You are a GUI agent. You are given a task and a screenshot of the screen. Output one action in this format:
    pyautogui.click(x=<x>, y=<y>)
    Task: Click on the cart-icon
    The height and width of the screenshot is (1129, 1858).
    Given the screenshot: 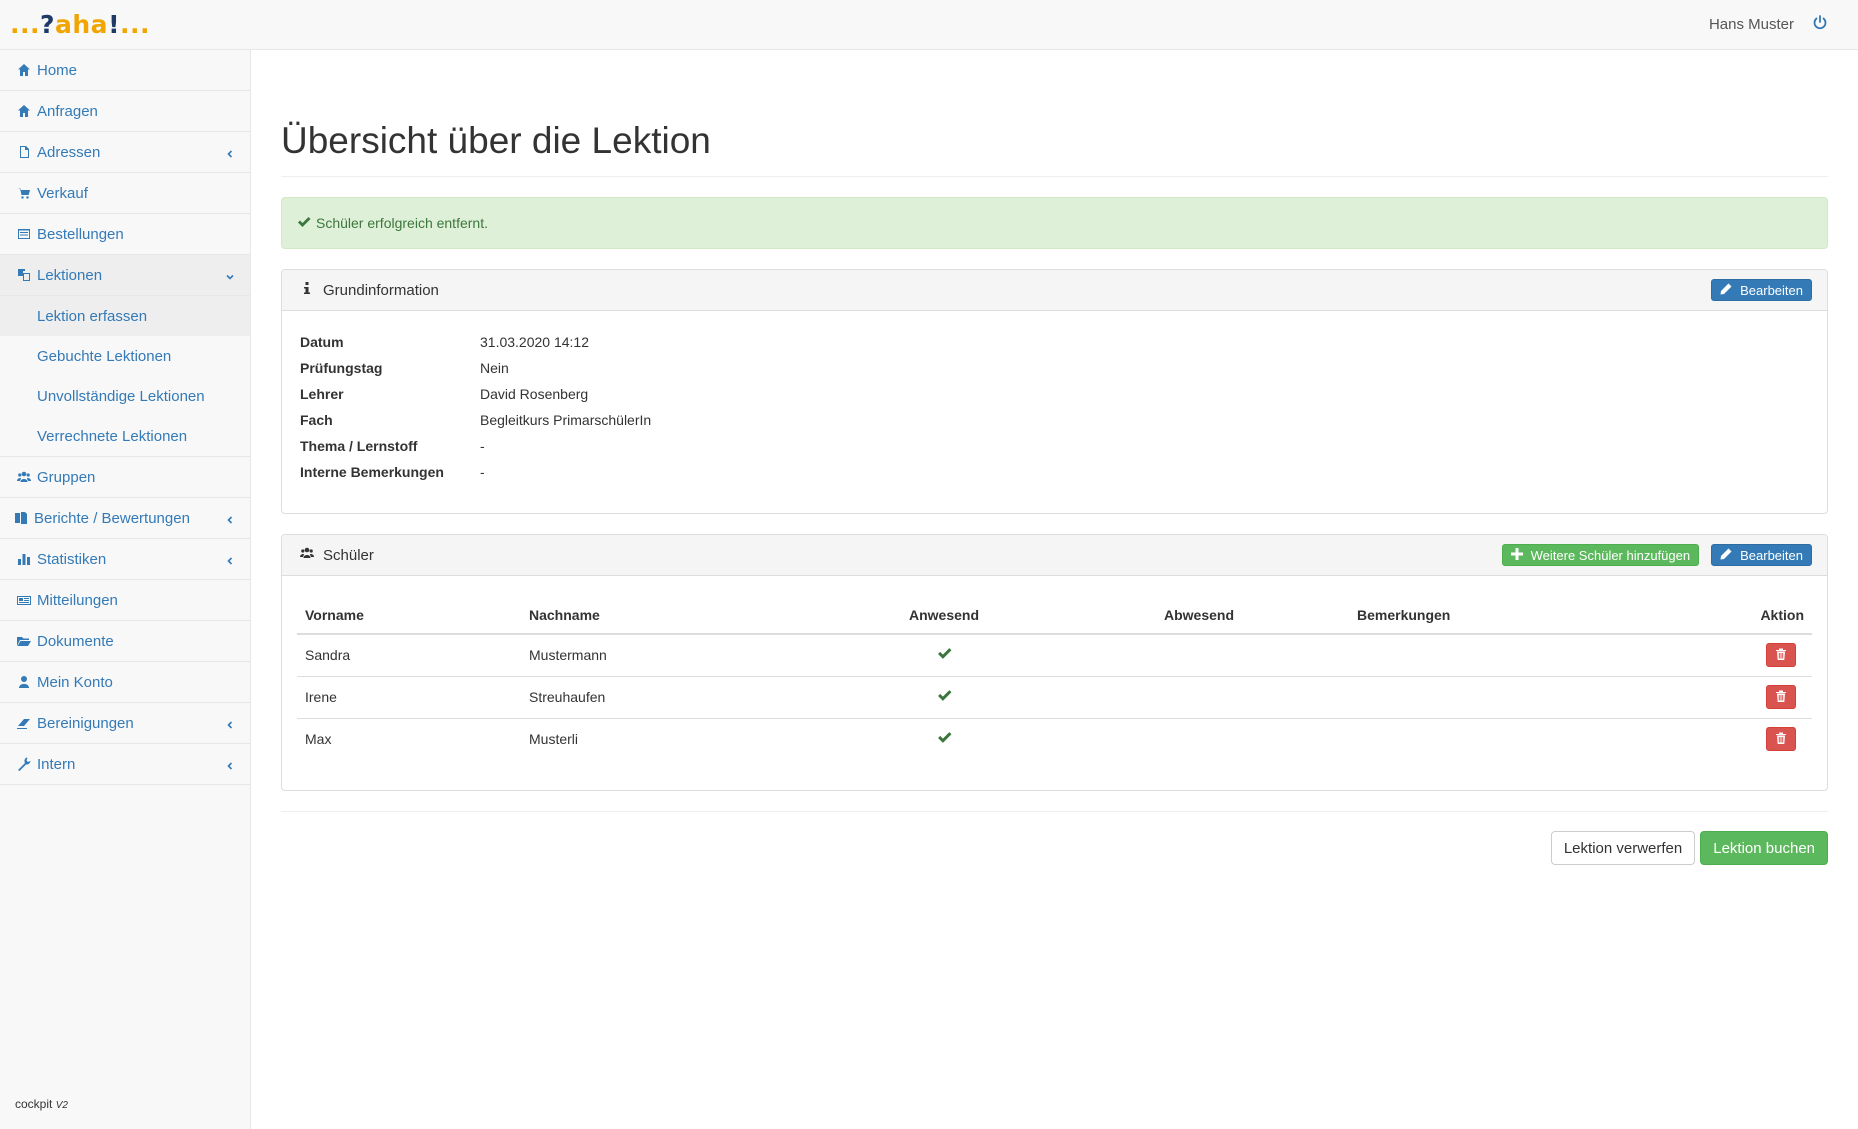 What is the action you would take?
    pyautogui.click(x=24, y=193)
    